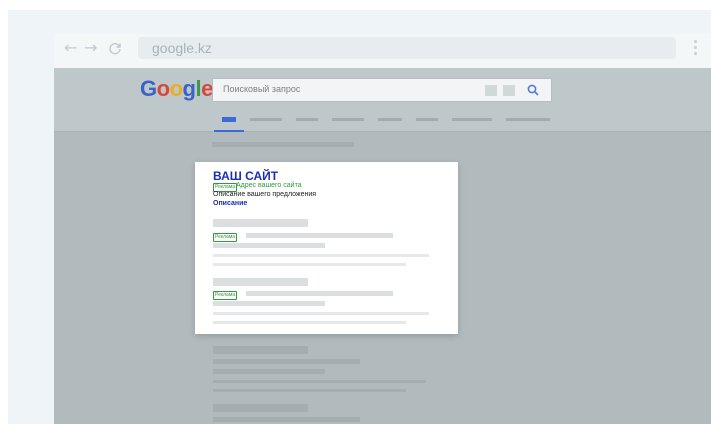 This screenshot has height=431, width=711. I want to click on ad-url: Адрес вашего сайта, so click(269, 185).